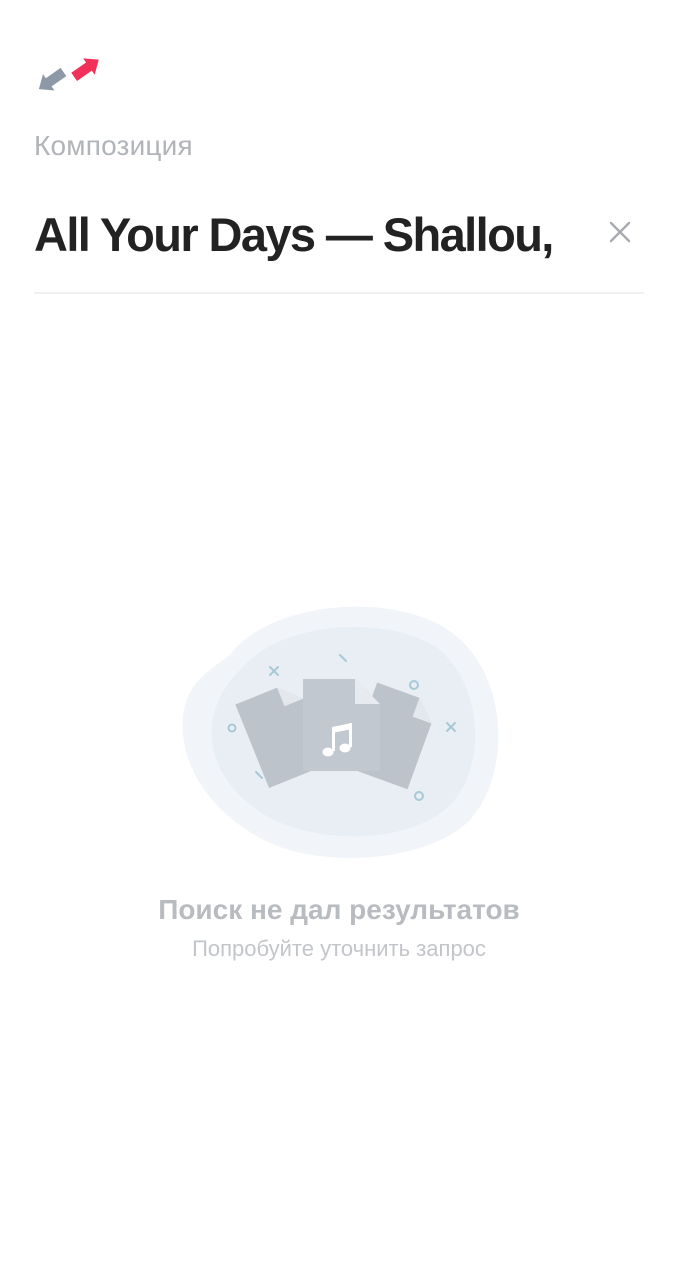  I want to click on search-input, so click(314, 234).